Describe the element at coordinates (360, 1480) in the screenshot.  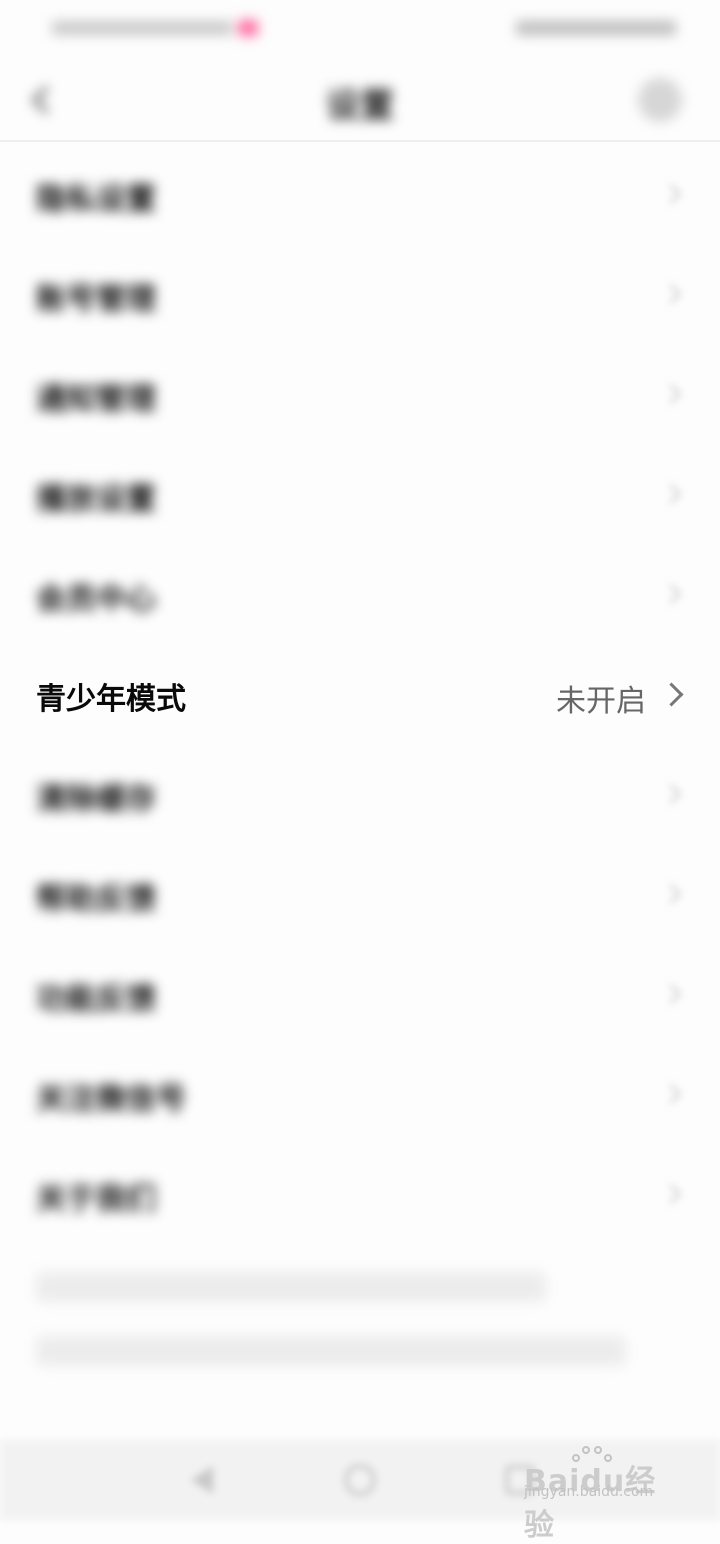
I see `circle-home-icon` at that location.